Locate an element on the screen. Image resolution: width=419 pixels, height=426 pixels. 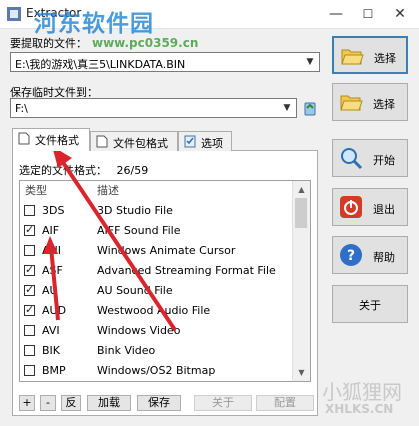
tab-label: 文件包格式 is located at coordinates (140, 143).